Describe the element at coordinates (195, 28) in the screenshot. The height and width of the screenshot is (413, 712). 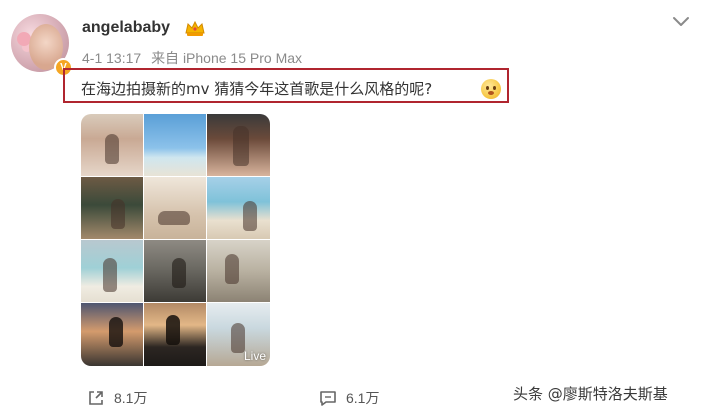
I see `crown-icon` at that location.